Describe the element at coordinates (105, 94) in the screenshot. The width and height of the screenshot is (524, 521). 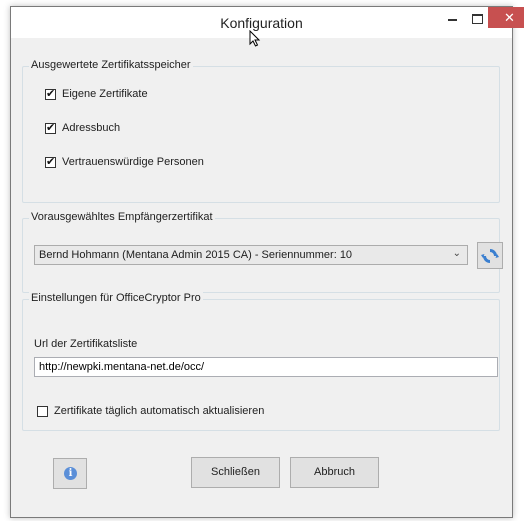
I see `own-certificates-label: Eigene Zertifikate` at that location.